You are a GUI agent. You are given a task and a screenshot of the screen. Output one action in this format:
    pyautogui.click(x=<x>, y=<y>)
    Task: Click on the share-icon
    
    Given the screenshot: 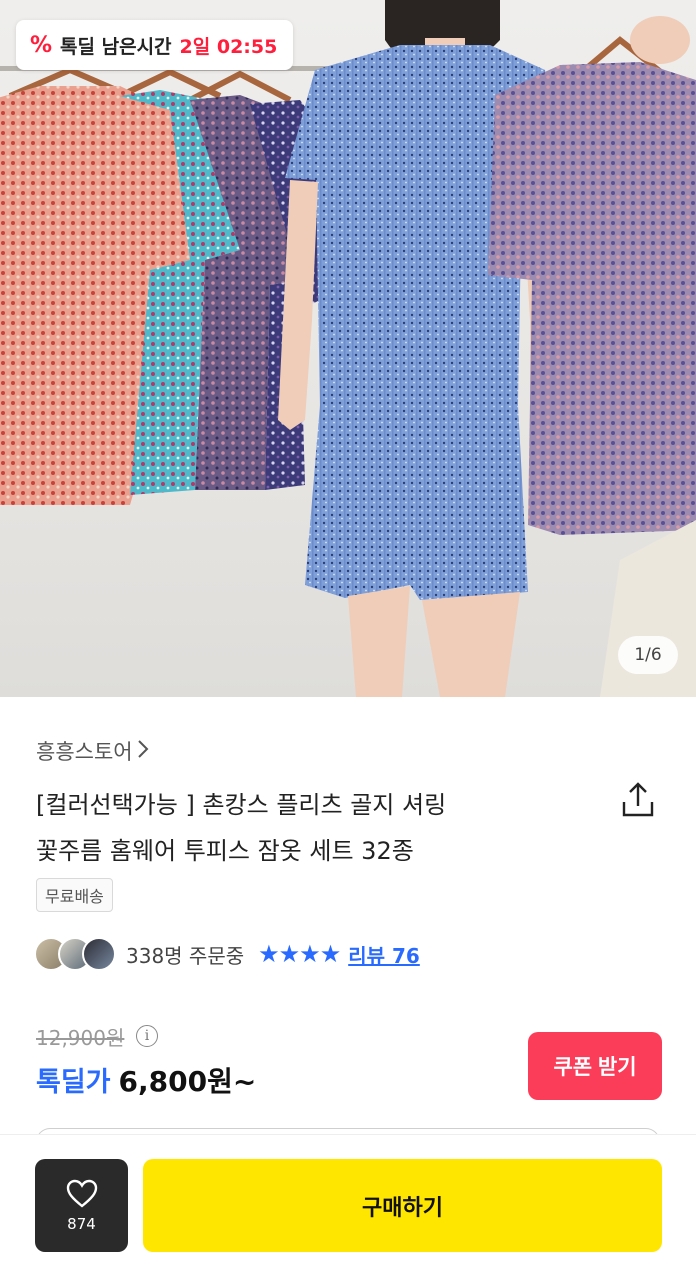 What is the action you would take?
    pyautogui.click(x=638, y=799)
    